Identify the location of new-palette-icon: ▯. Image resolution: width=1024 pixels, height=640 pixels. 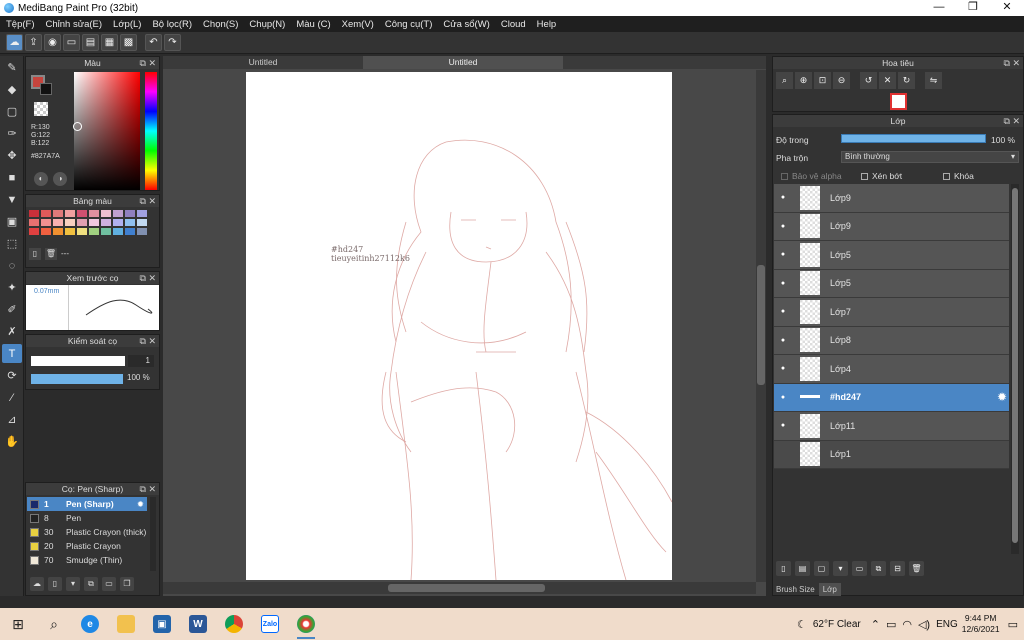
(35, 254).